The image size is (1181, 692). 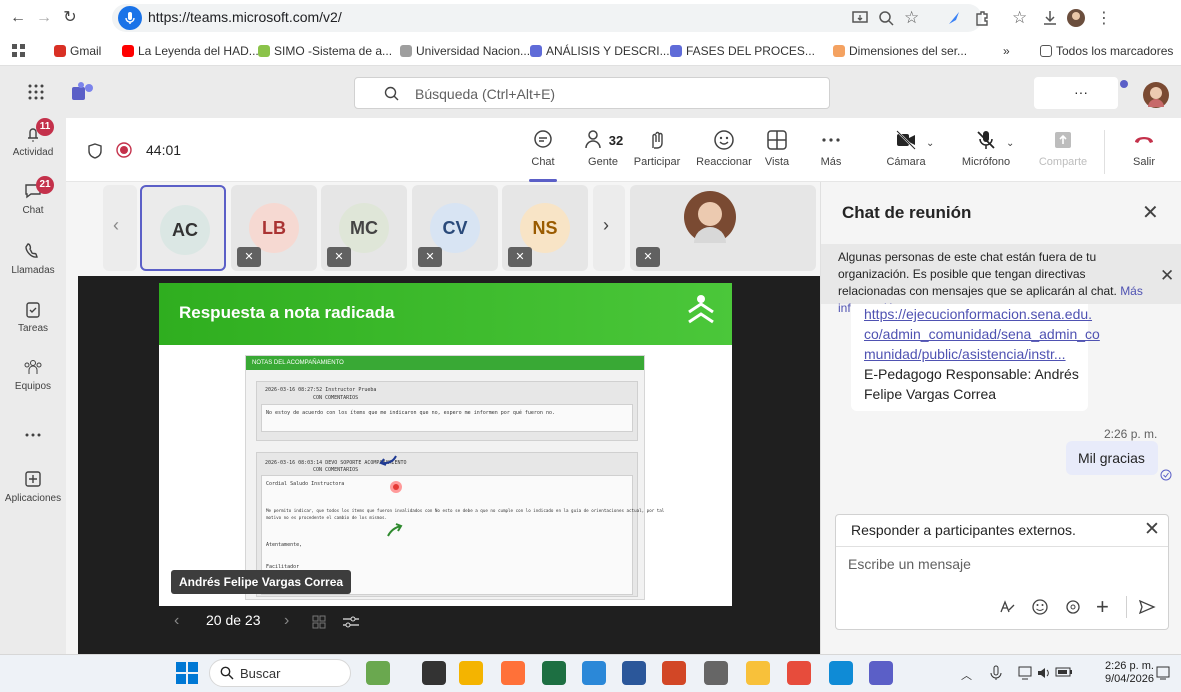 What do you see at coordinates (986, 162) in the screenshot?
I see `toolbar-button-label: Micrófono` at bounding box center [986, 162].